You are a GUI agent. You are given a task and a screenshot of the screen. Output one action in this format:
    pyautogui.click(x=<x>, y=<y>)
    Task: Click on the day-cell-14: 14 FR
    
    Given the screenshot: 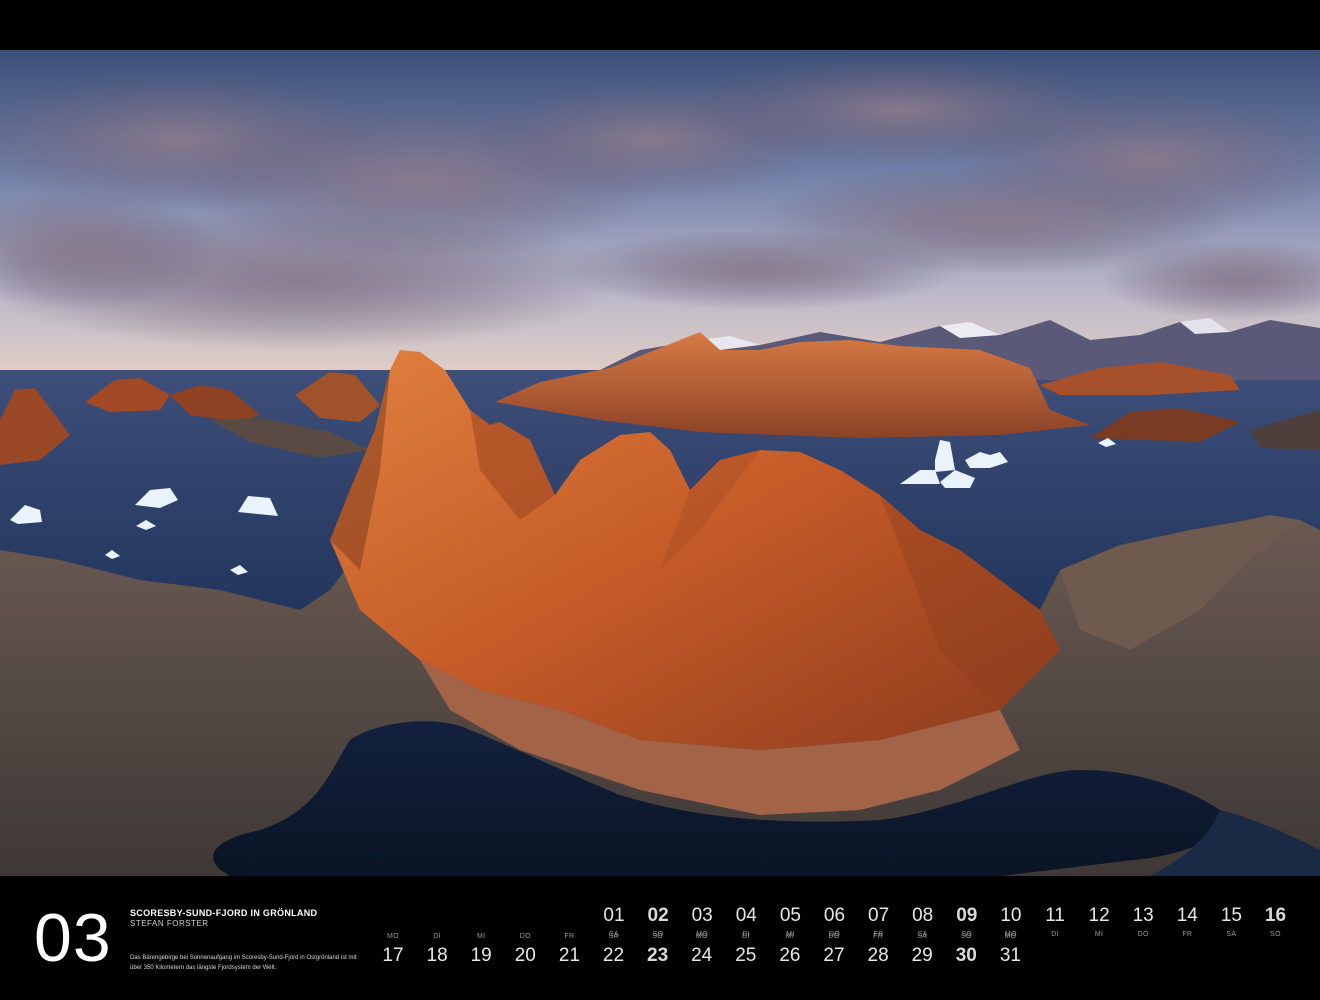 What is the action you would take?
    pyautogui.click(x=1187, y=923)
    